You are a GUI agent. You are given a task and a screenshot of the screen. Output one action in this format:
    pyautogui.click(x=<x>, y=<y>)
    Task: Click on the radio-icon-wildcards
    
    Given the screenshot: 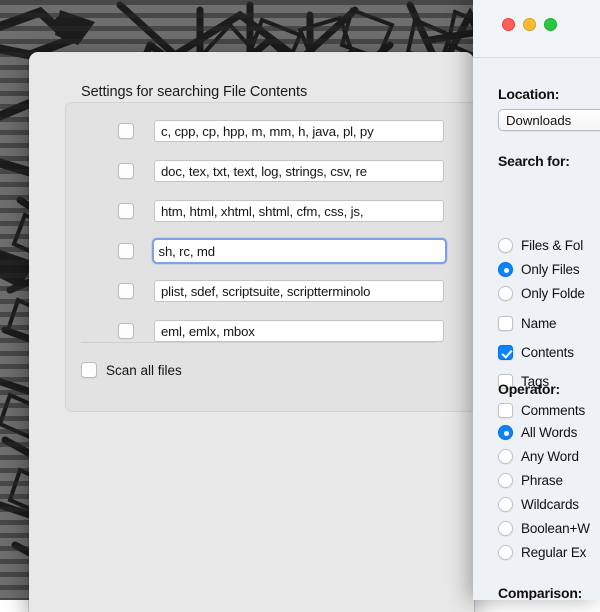 What is the action you would take?
    pyautogui.click(x=505, y=504)
    